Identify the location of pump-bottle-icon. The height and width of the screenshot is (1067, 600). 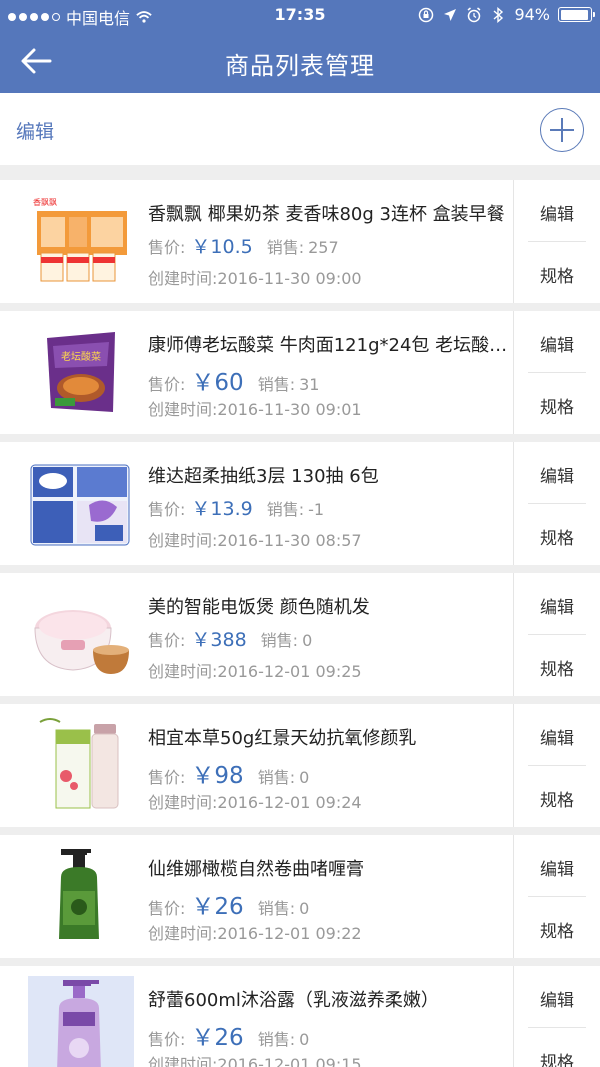
(81, 895).